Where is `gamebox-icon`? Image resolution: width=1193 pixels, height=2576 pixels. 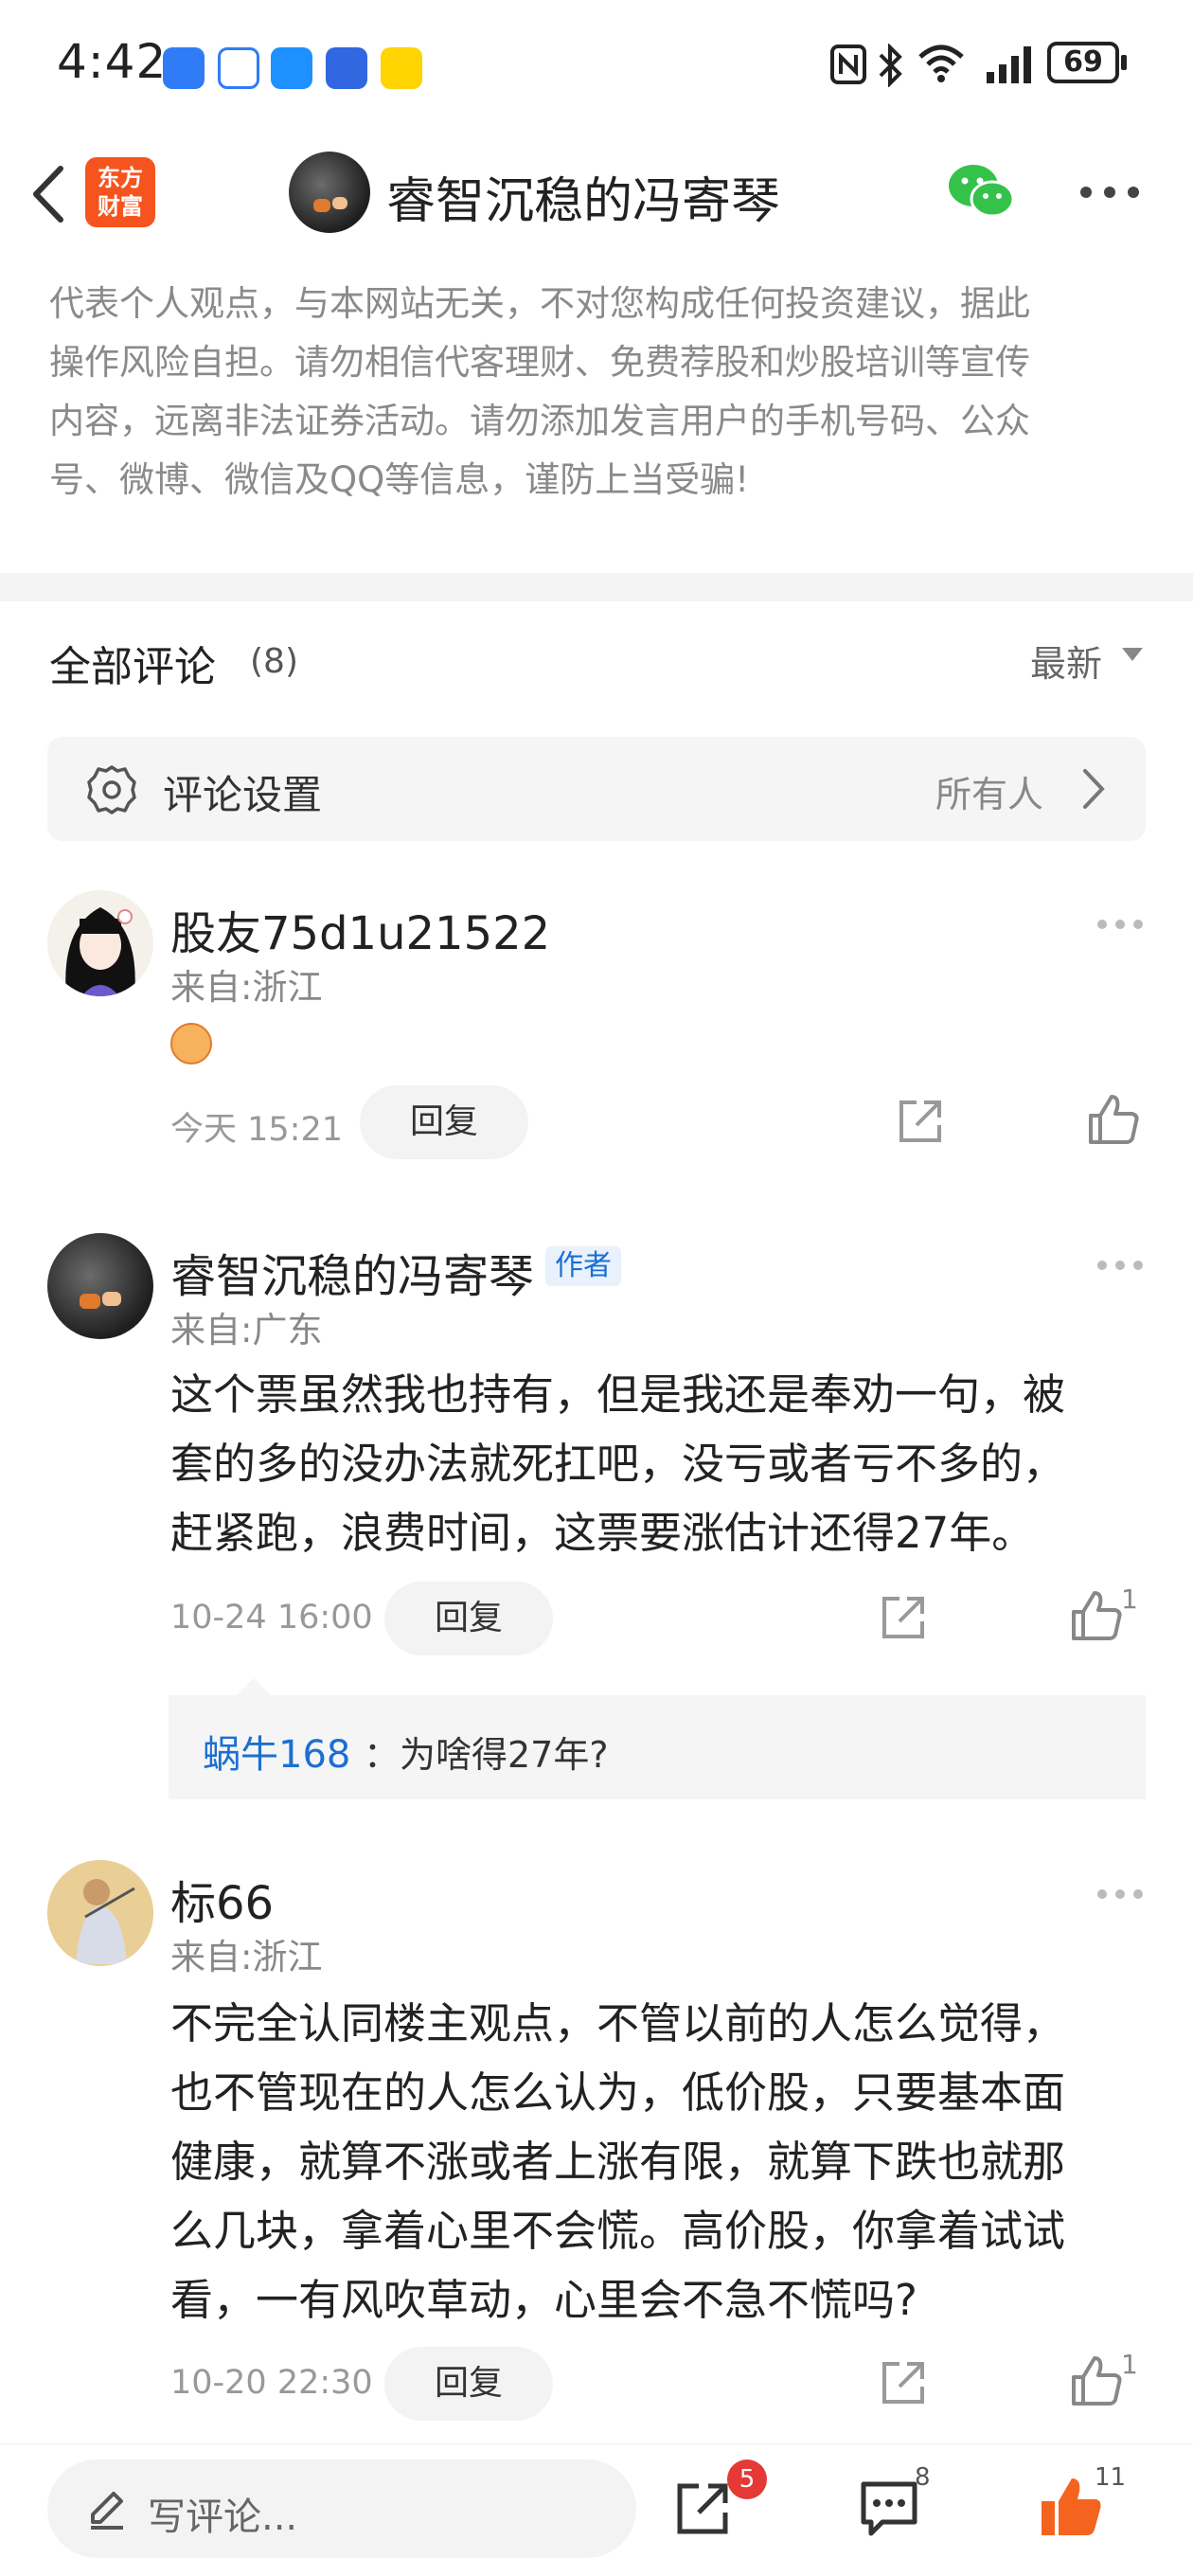 gamebox-icon is located at coordinates (401, 68).